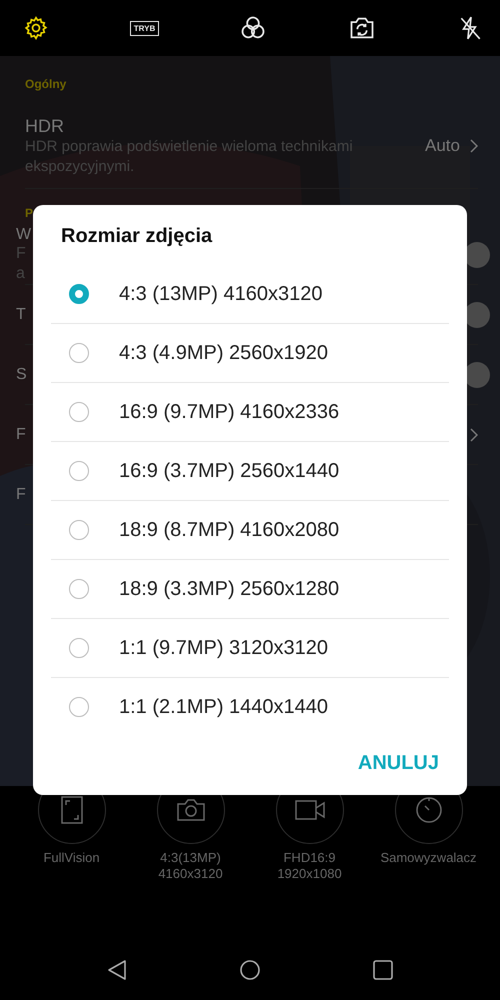 The image size is (500, 1000). Describe the element at coordinates (21, 315) in the screenshot. I see `setting-title: T` at that location.